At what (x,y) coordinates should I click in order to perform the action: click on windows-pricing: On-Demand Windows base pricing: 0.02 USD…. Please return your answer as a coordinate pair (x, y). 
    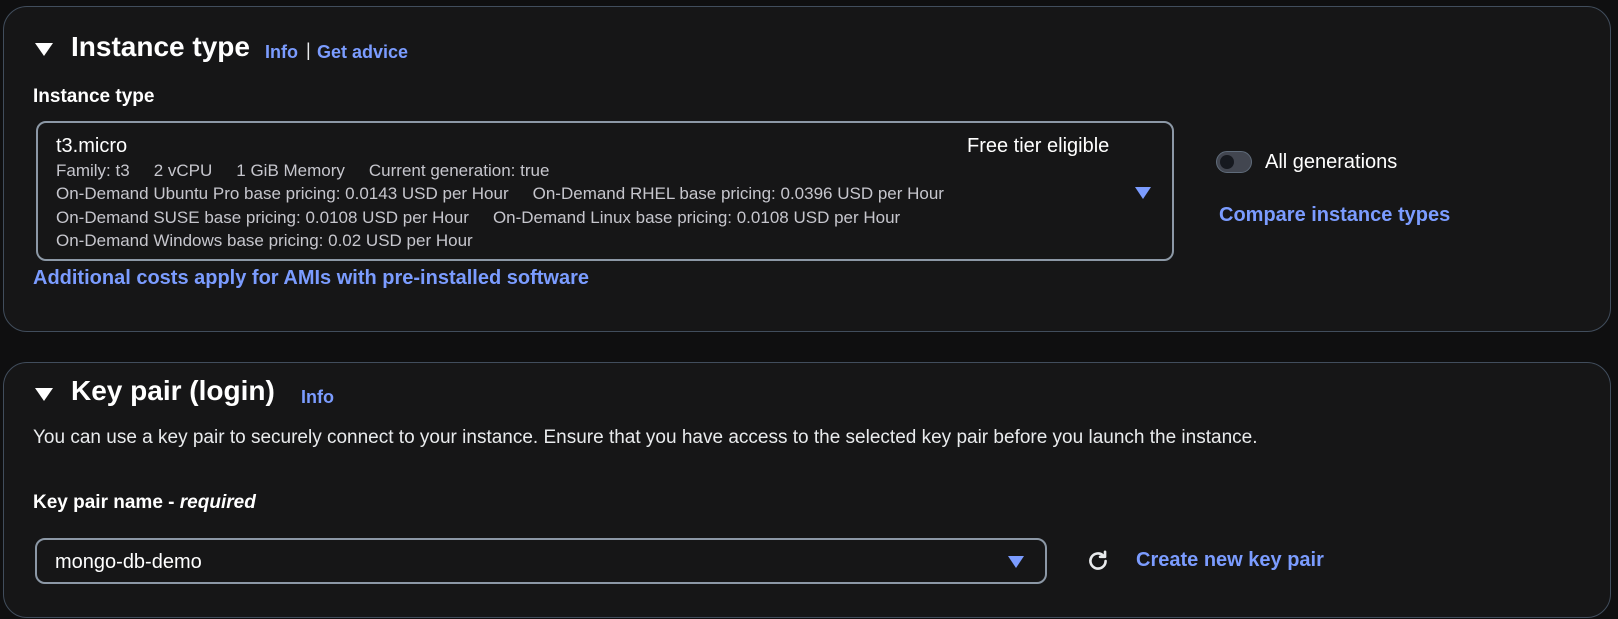
    Looking at the image, I should click on (264, 240).